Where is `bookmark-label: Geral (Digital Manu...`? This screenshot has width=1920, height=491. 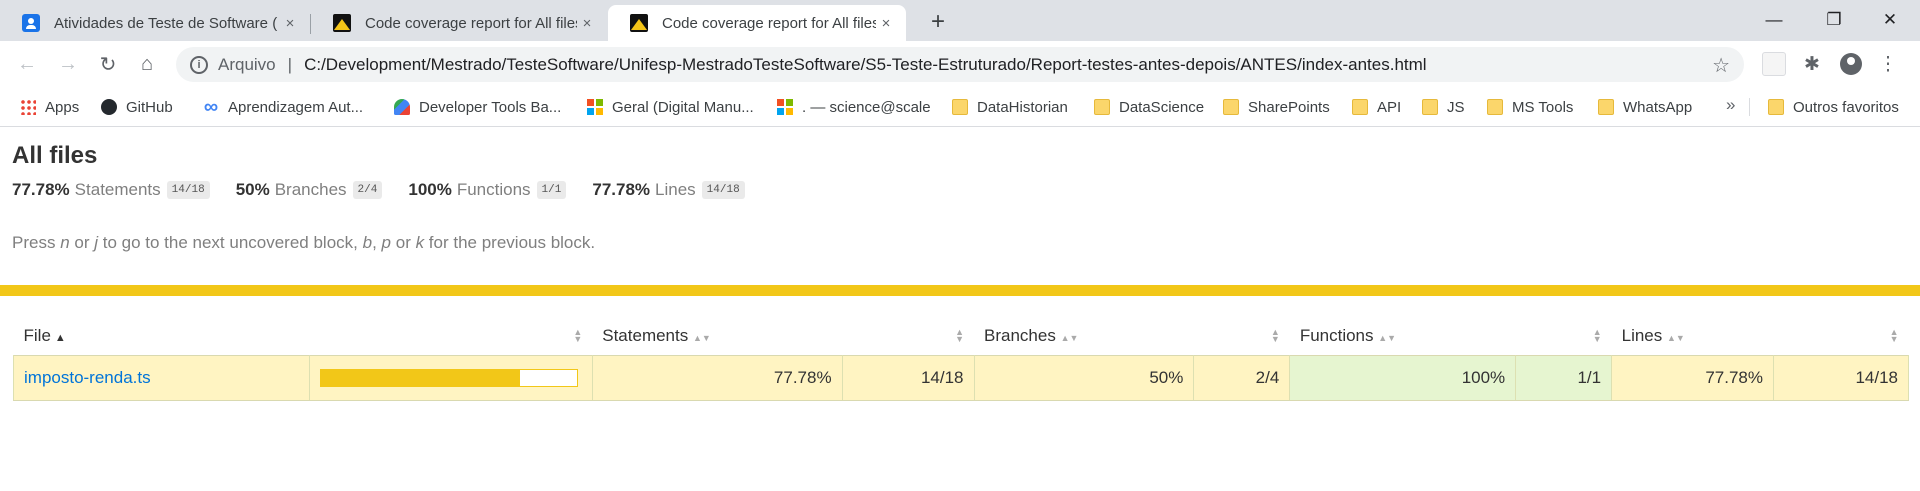
bookmark-label: Geral (Digital Manu... is located at coordinates (683, 107).